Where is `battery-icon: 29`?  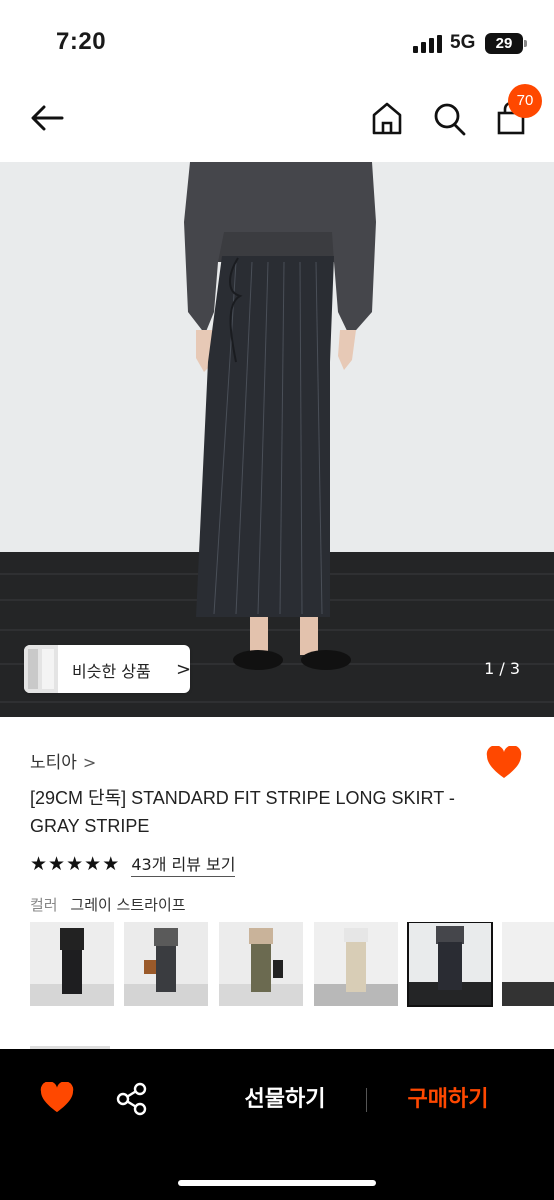 battery-icon: 29 is located at coordinates (506, 43).